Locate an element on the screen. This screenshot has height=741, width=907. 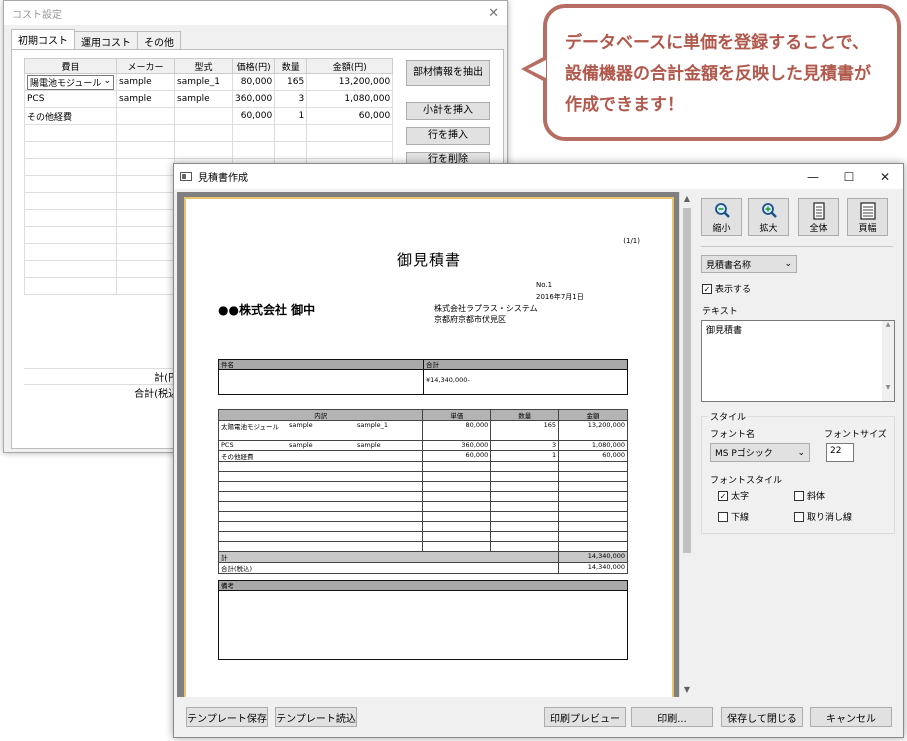
total-value: ¥14,340,000- is located at coordinates (448, 380).